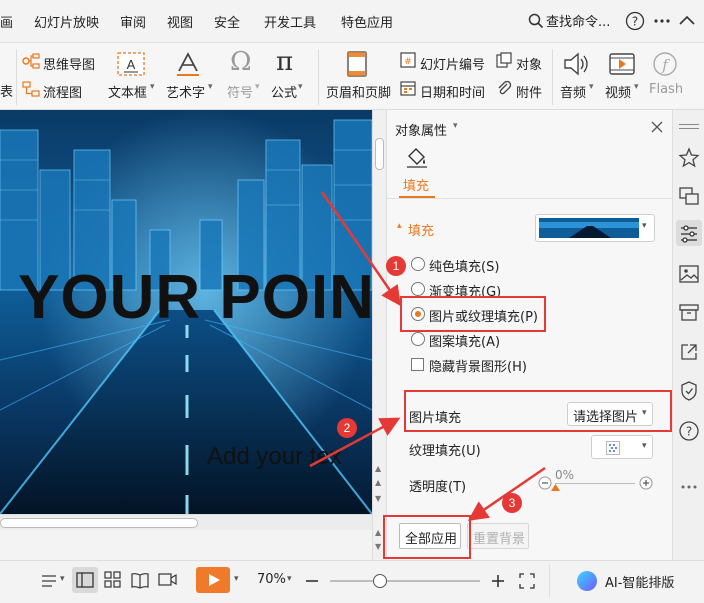  Describe the element at coordinates (512, 503) in the screenshot. I see `annotation-badge-3: 3` at that location.